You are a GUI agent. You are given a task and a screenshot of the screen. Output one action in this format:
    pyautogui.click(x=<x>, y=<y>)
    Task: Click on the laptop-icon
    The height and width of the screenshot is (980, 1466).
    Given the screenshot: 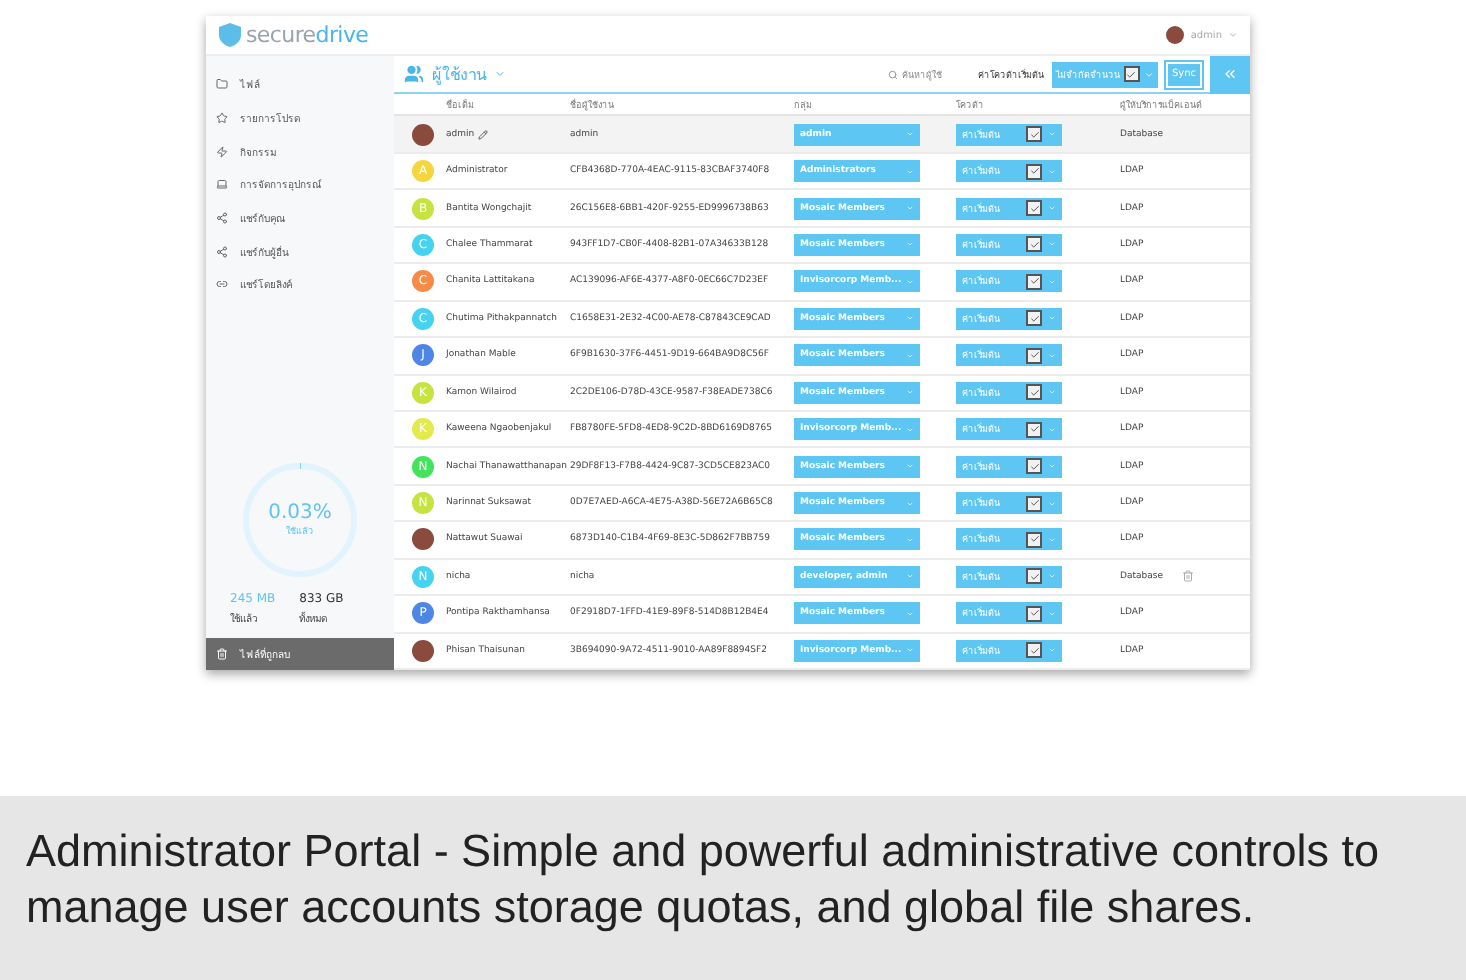 What is the action you would take?
    pyautogui.click(x=222, y=184)
    